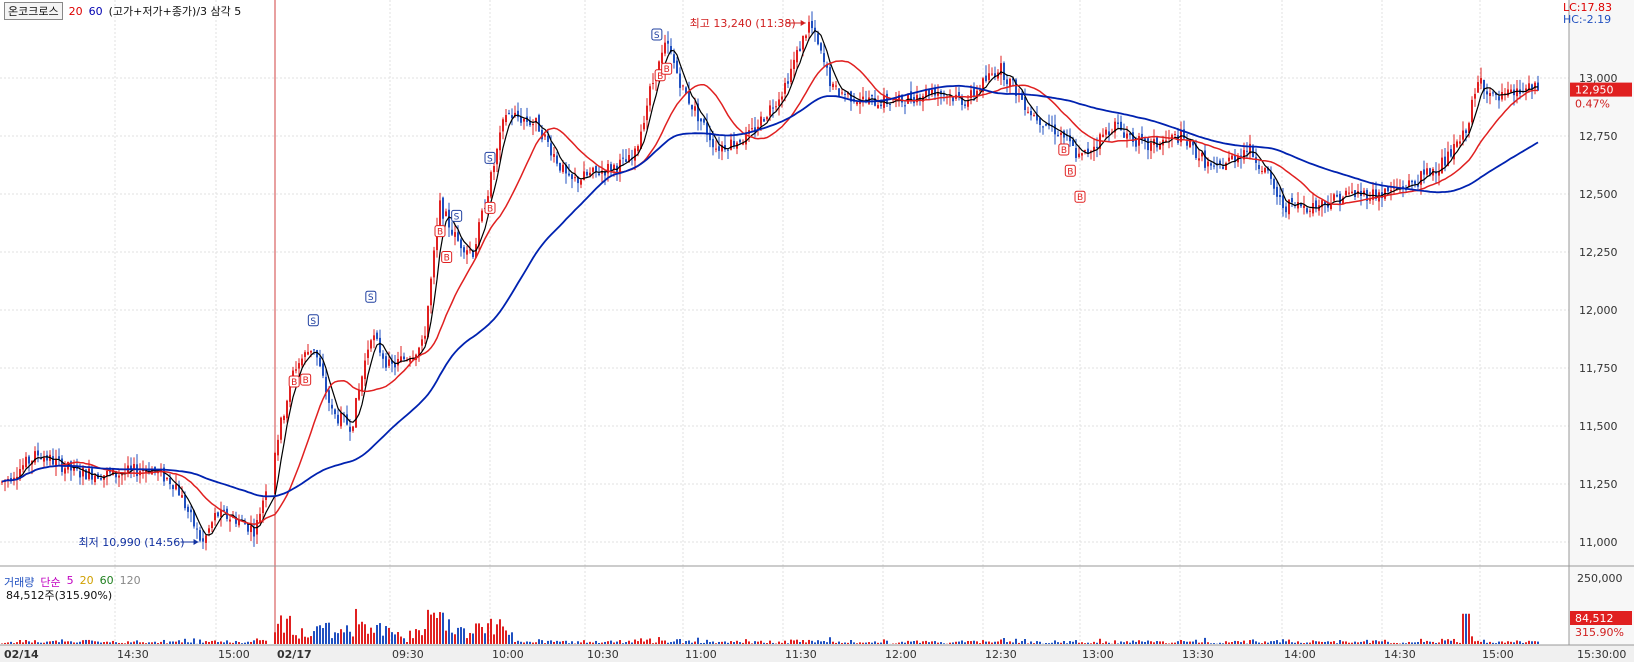 The height and width of the screenshot is (662, 1634). Describe the element at coordinates (1598, 252) in the screenshot. I see `price-tick-label: 12,250` at that location.